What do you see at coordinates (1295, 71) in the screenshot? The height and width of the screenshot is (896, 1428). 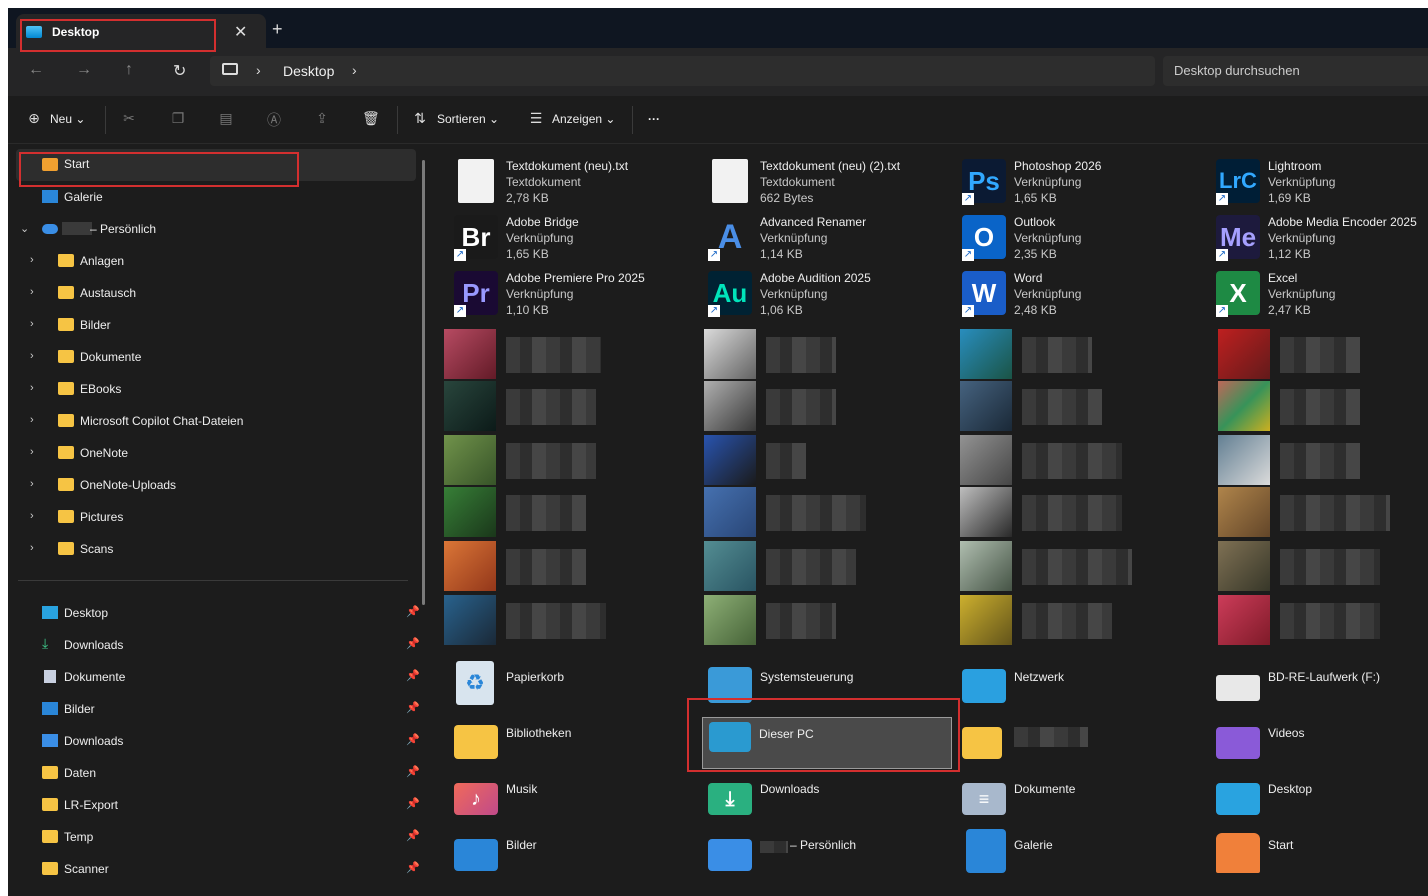 I see `search-input: Desktop durchsuchen` at bounding box center [1295, 71].